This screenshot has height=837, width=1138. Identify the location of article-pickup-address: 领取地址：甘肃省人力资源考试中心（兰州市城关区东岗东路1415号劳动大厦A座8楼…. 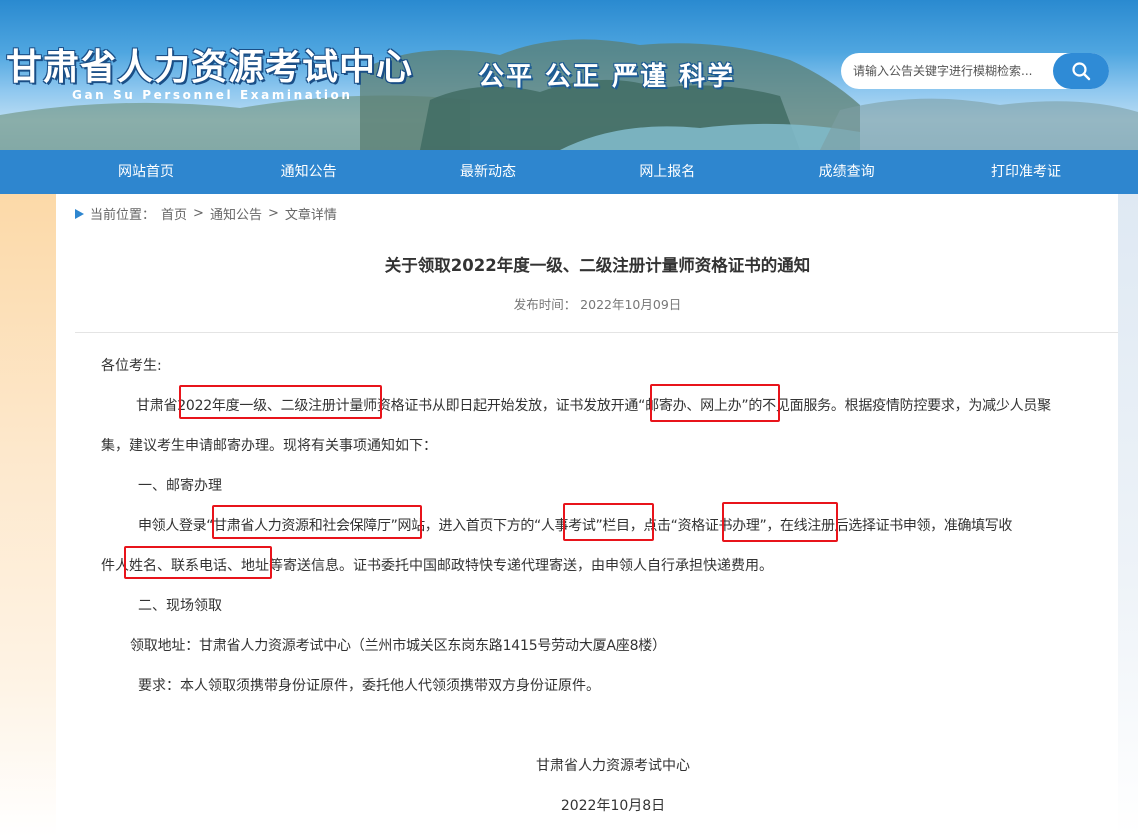
(398, 646).